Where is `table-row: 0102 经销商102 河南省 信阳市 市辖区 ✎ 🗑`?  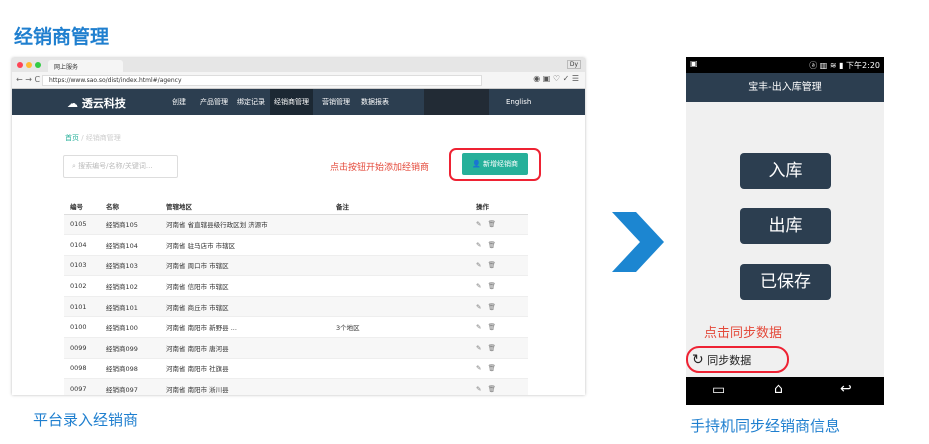
table-row: 0102 经销商102 河南省 信阳市 市辖区 ✎ 🗑 is located at coordinates (296, 286).